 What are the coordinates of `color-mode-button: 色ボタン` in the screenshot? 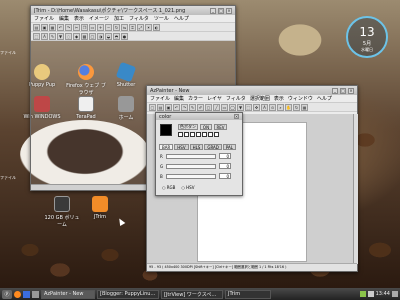 It's located at (188, 127).